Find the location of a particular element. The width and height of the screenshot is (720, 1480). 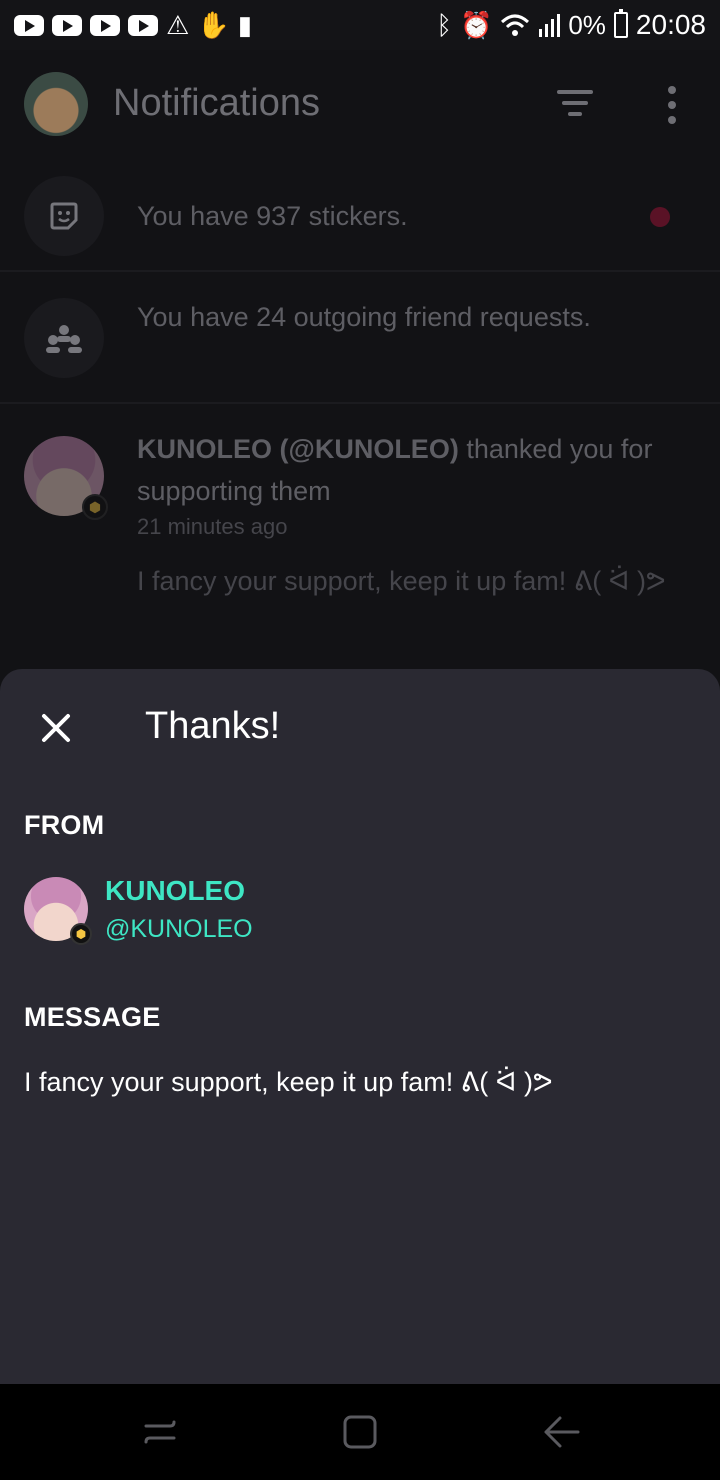

alarm-icon: ⏰ is located at coordinates (476, 25).